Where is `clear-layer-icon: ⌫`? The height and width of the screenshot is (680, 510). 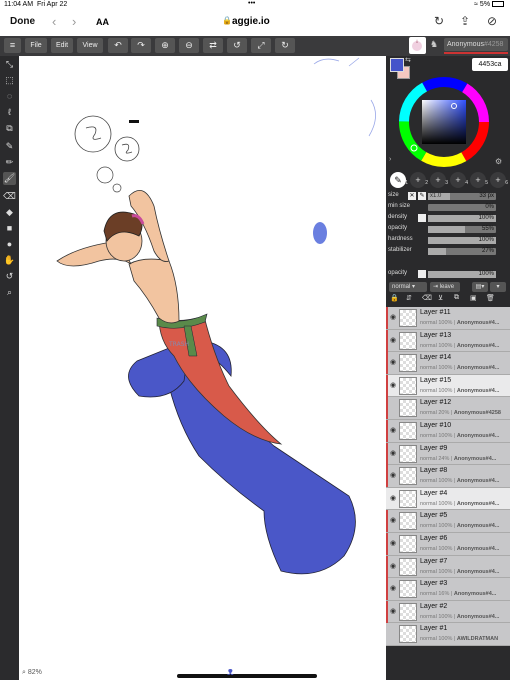 clear-layer-icon: ⌫ is located at coordinates (427, 298).